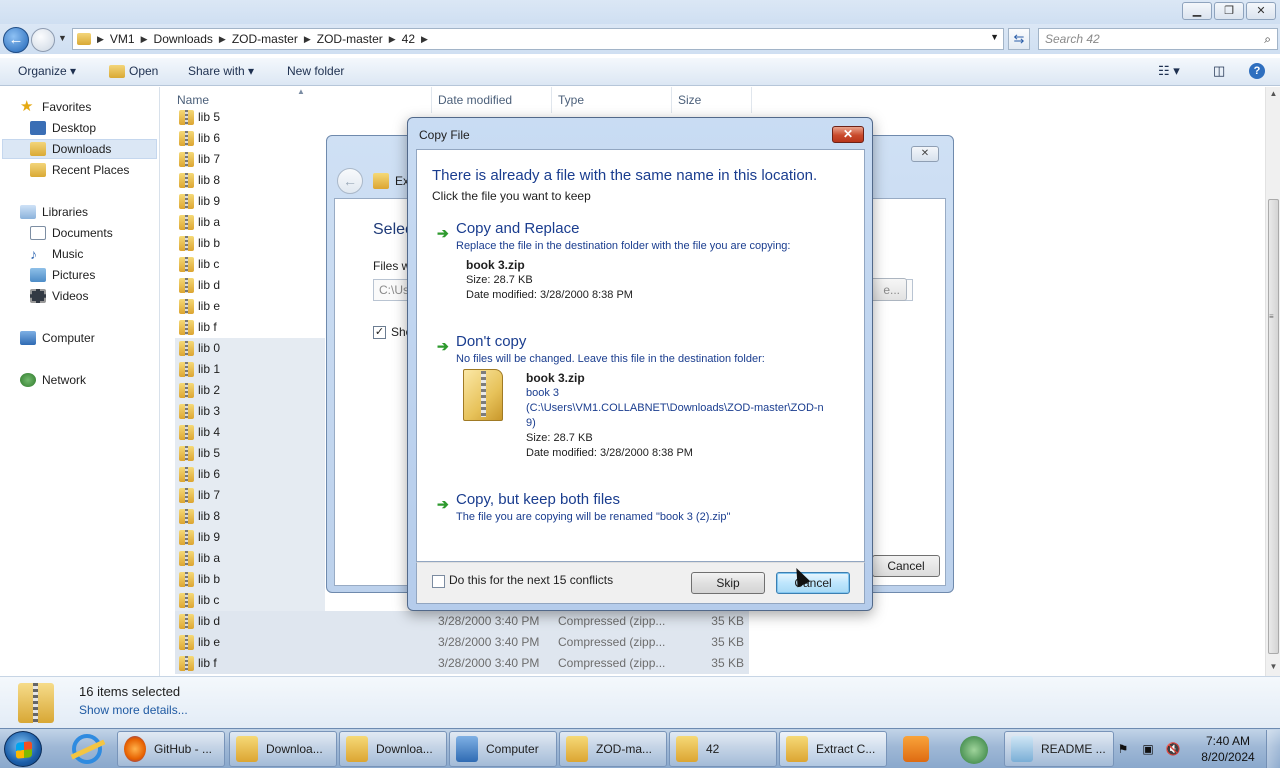 The image size is (1280, 768). What do you see at coordinates (408, 39) in the screenshot?
I see `breadcrumb-42: 42` at bounding box center [408, 39].